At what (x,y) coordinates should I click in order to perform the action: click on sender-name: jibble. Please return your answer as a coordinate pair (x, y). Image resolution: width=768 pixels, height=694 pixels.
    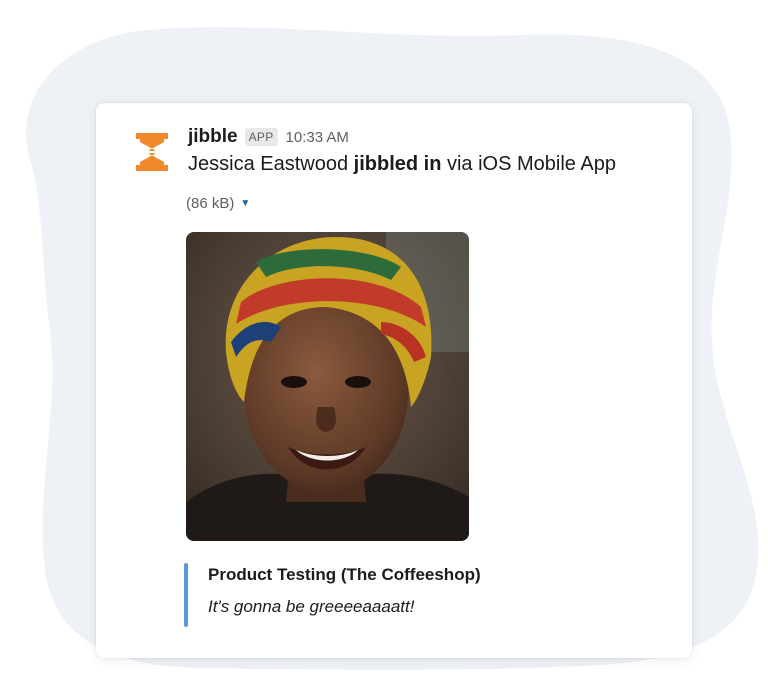
    Looking at the image, I should click on (213, 137).